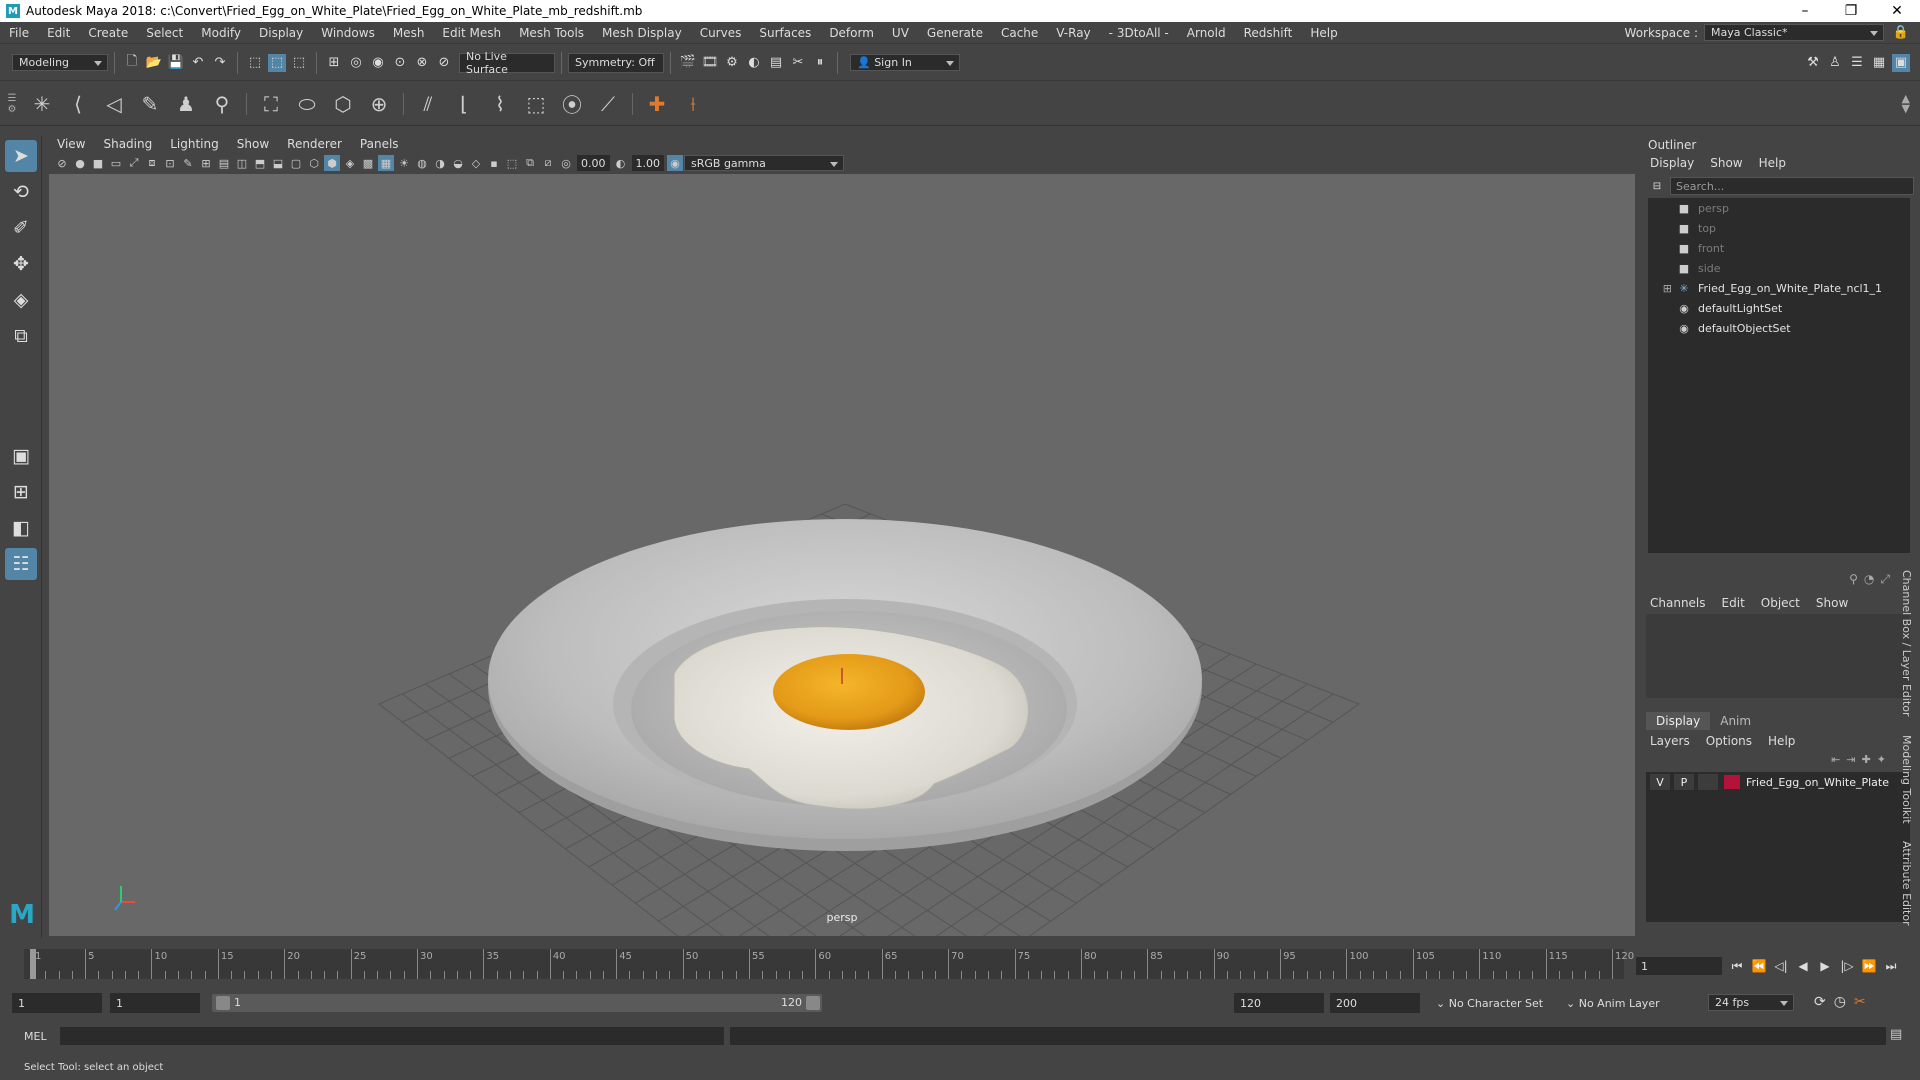  I want to click on current-frame-field: 1, so click(1679, 966).